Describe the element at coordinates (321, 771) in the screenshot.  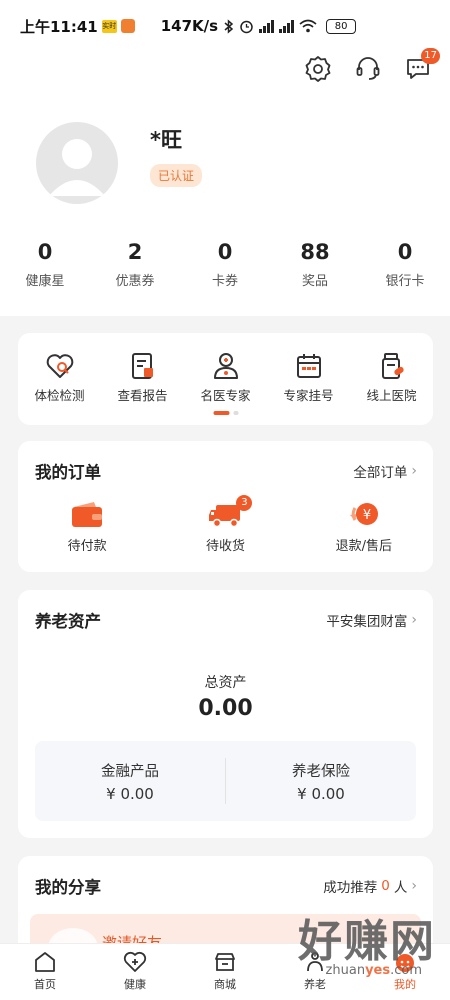
I see `asset-item-label: 养老保险` at that location.